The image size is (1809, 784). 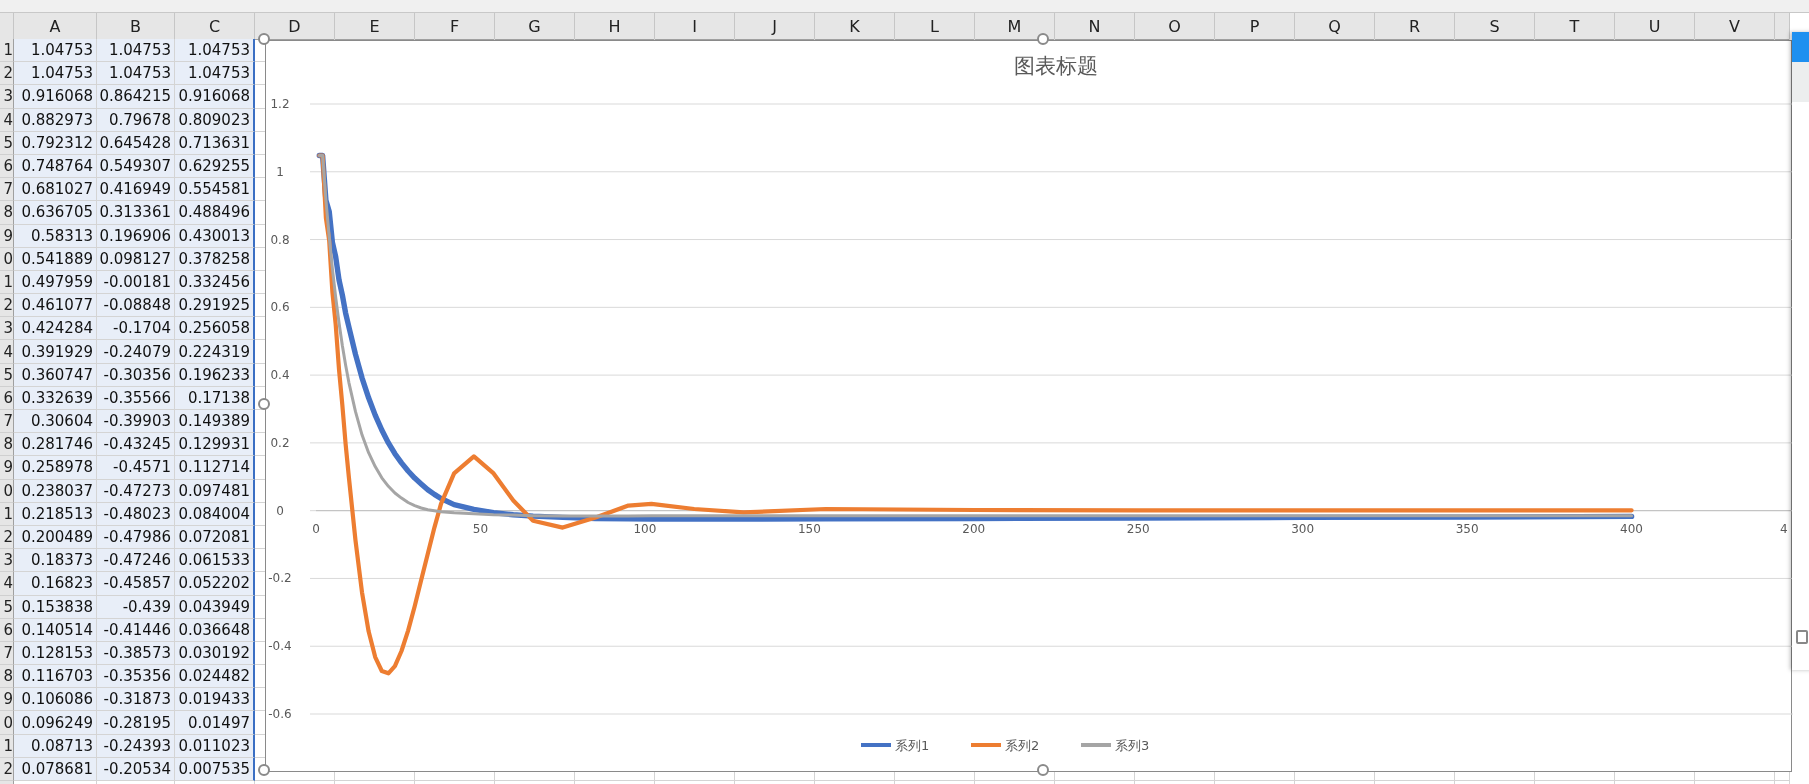 What do you see at coordinates (1802, 637) in the screenshot?
I see `square-icon` at bounding box center [1802, 637].